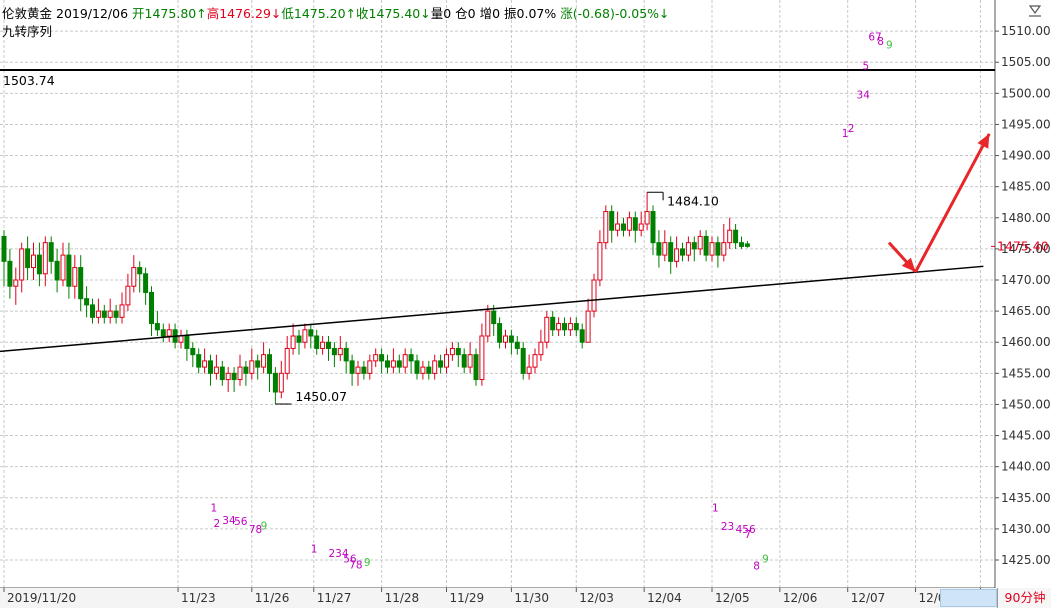  I want to click on period-selector: 90分钟, so click(1024, 598).